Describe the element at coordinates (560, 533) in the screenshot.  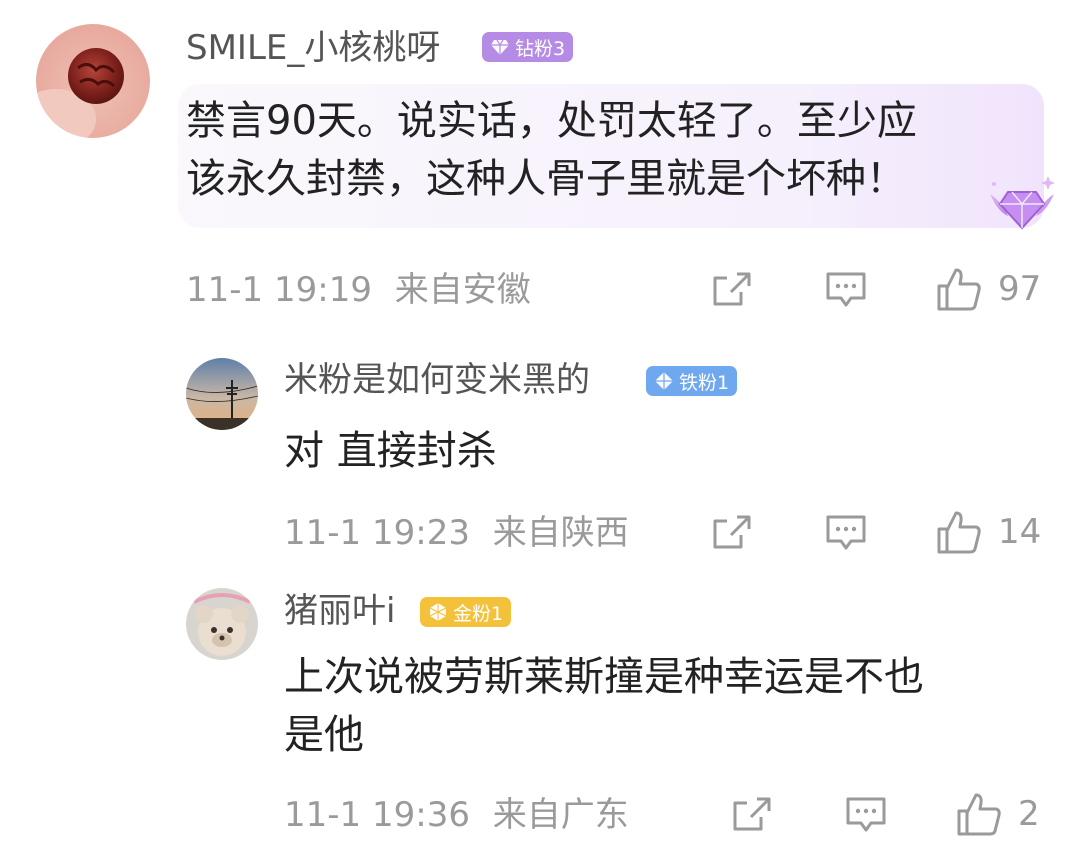
I see `location: 来自陕西` at that location.